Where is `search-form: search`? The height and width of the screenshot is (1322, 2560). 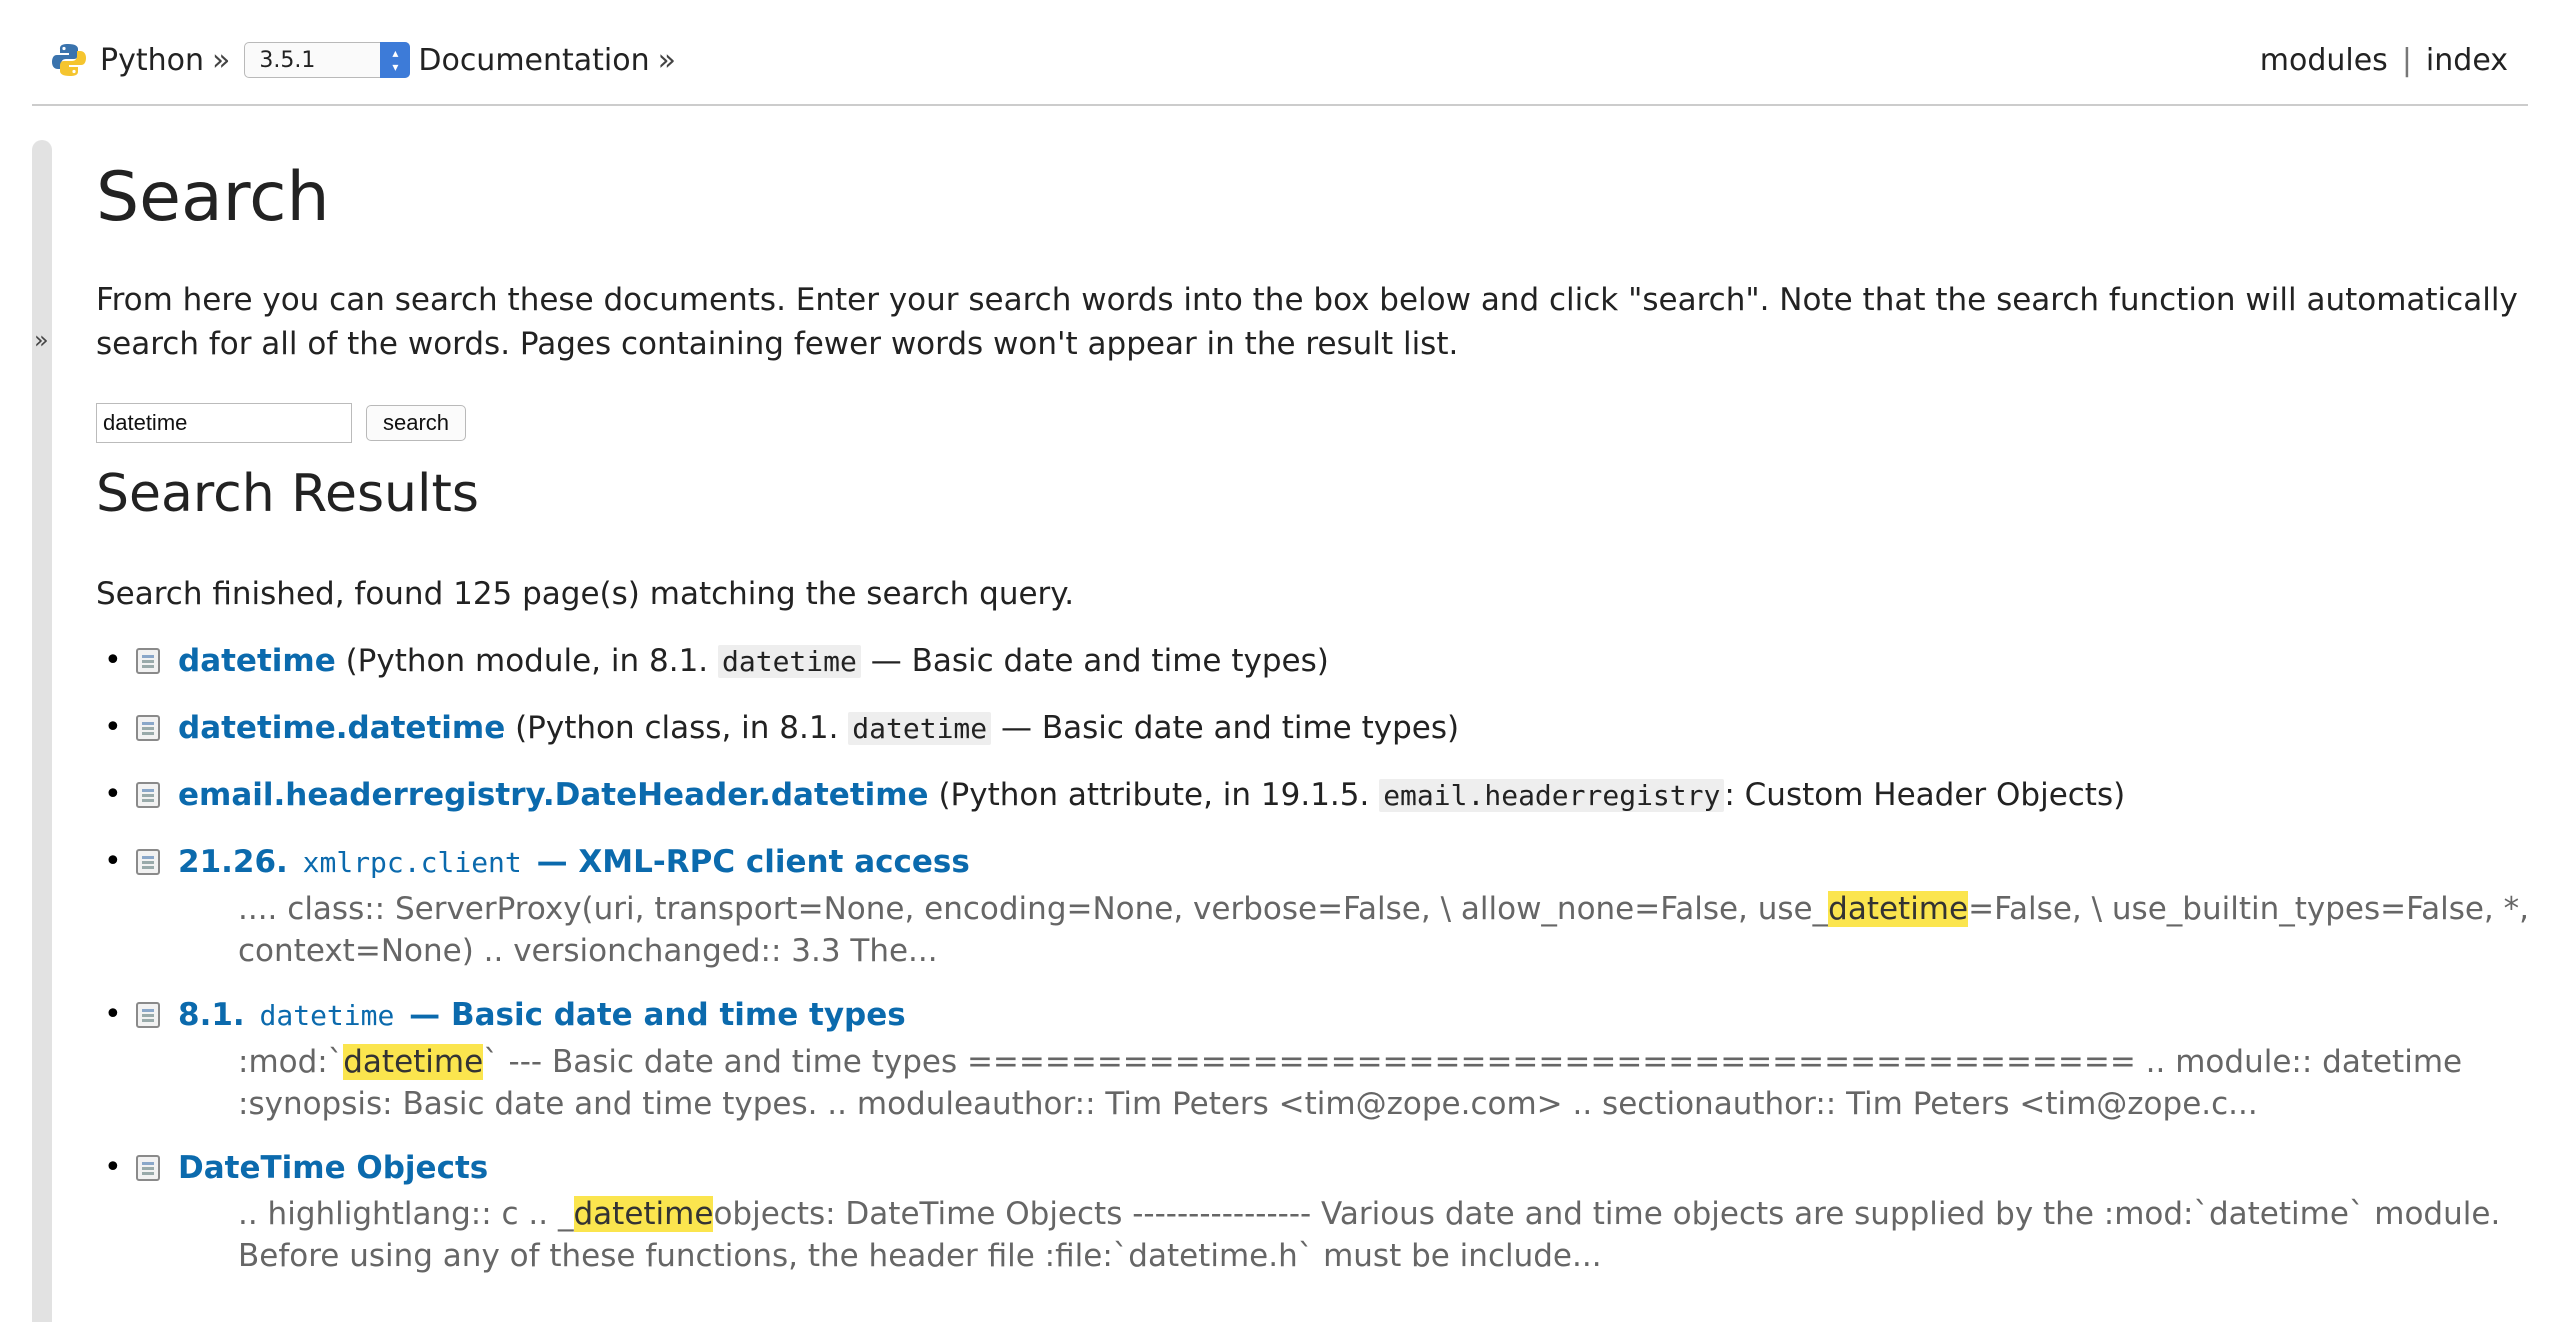
search-form: search is located at coordinates (1316, 423).